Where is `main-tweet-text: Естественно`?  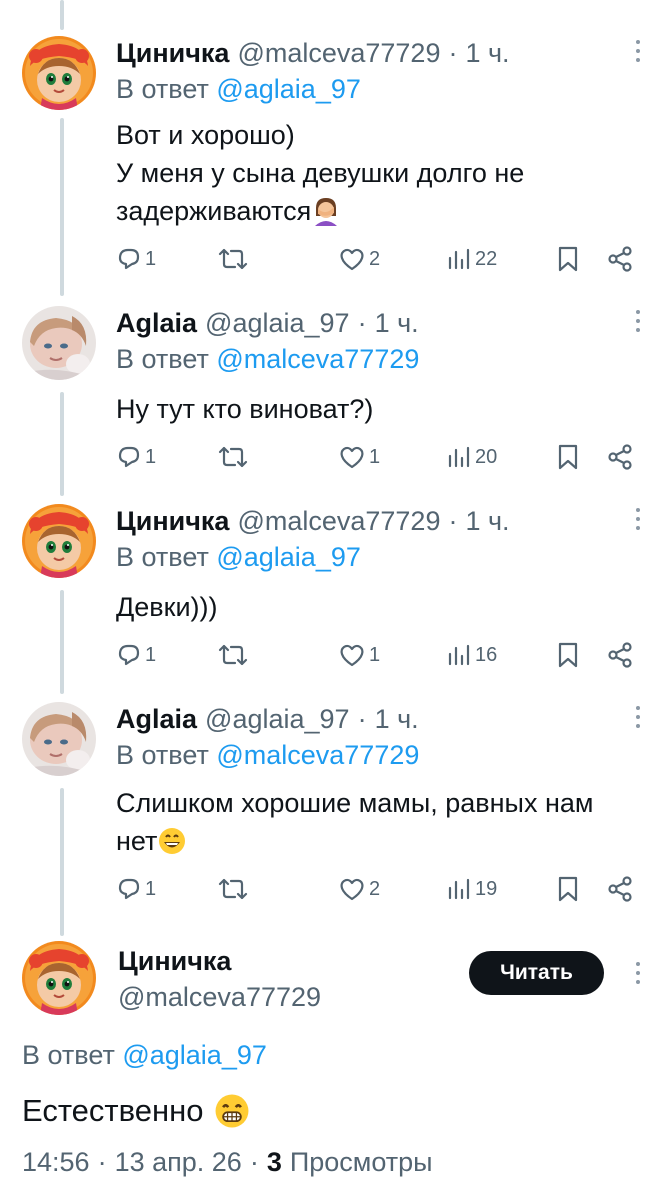 main-tweet-text: Естественно is located at coordinates (136, 1111).